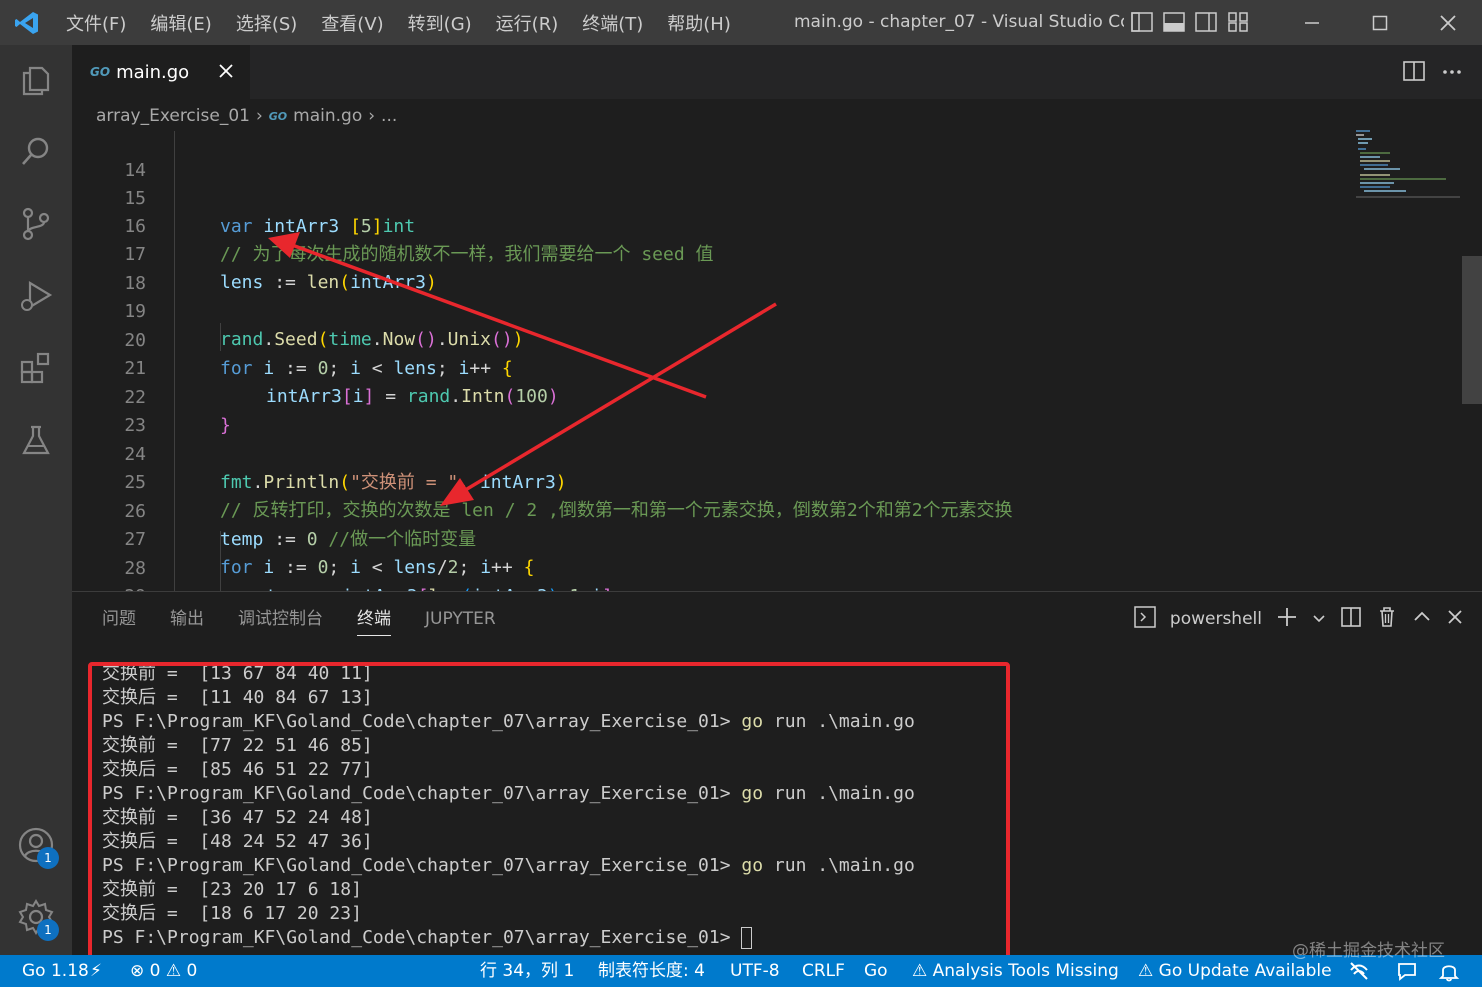  Describe the element at coordinates (1405, 164) in the screenshot. I see `minimap` at that location.